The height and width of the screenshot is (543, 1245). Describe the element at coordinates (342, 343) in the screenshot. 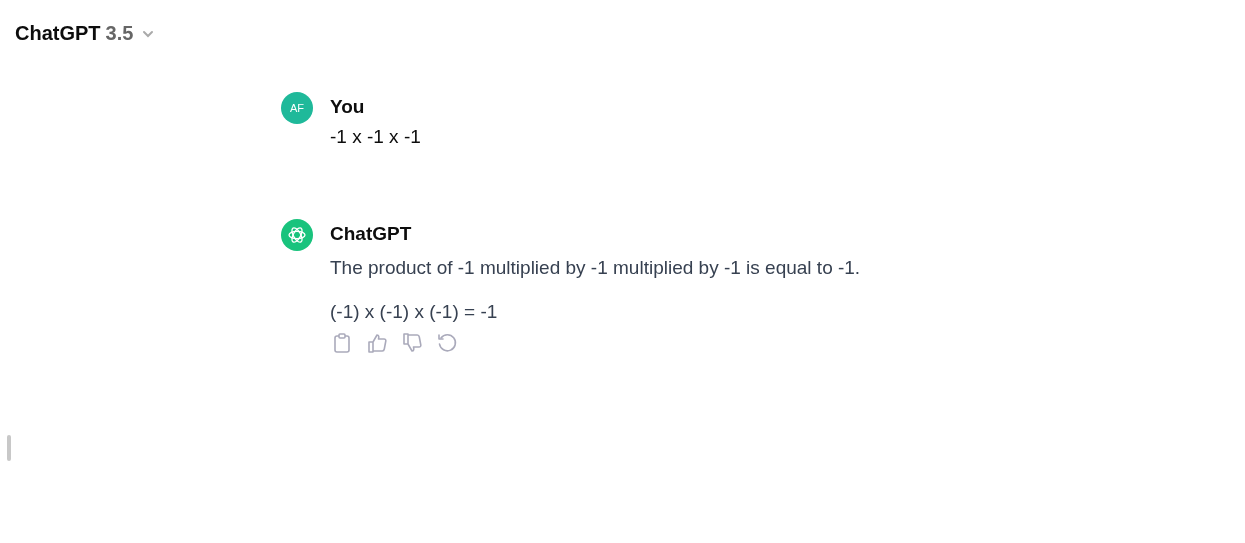

I see `clipboard-icon` at that location.